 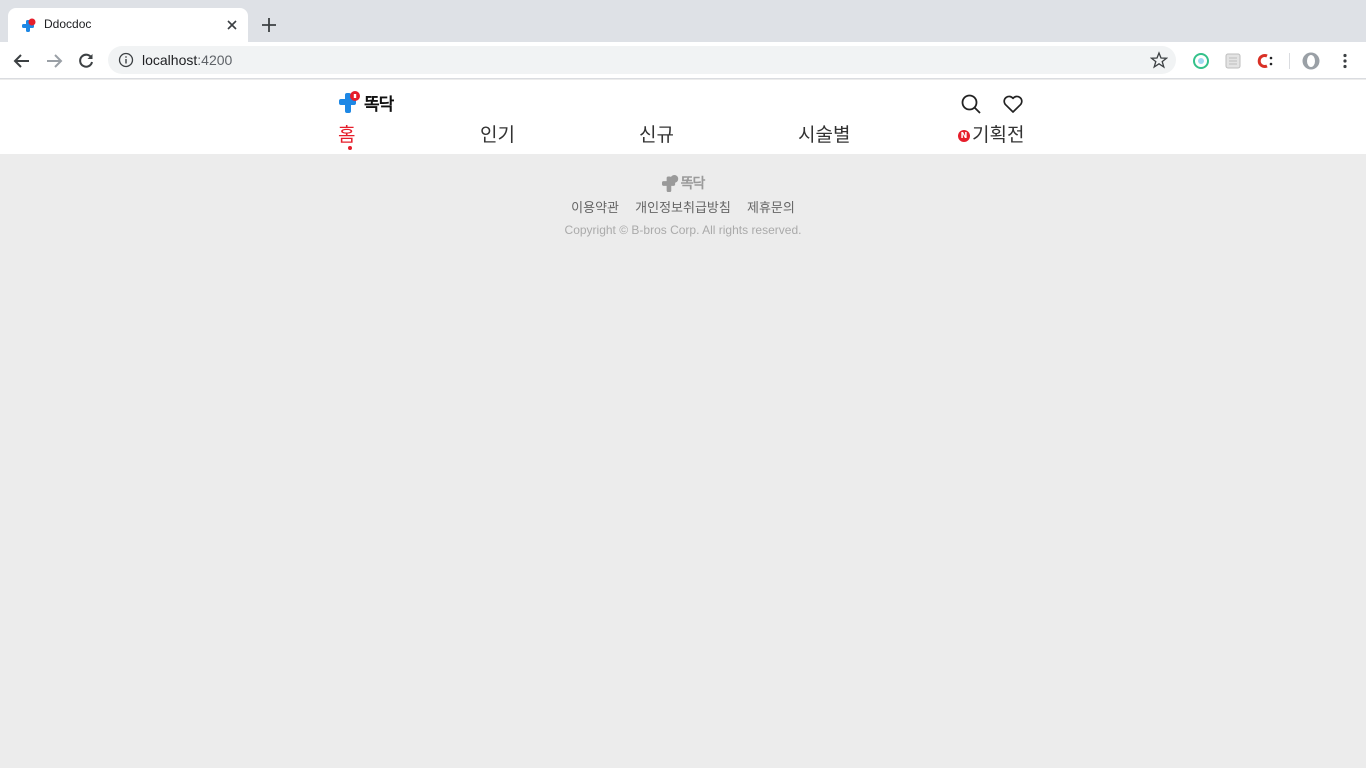 What do you see at coordinates (497, 133) in the screenshot?
I see `nav-item-popular: 인기` at bounding box center [497, 133].